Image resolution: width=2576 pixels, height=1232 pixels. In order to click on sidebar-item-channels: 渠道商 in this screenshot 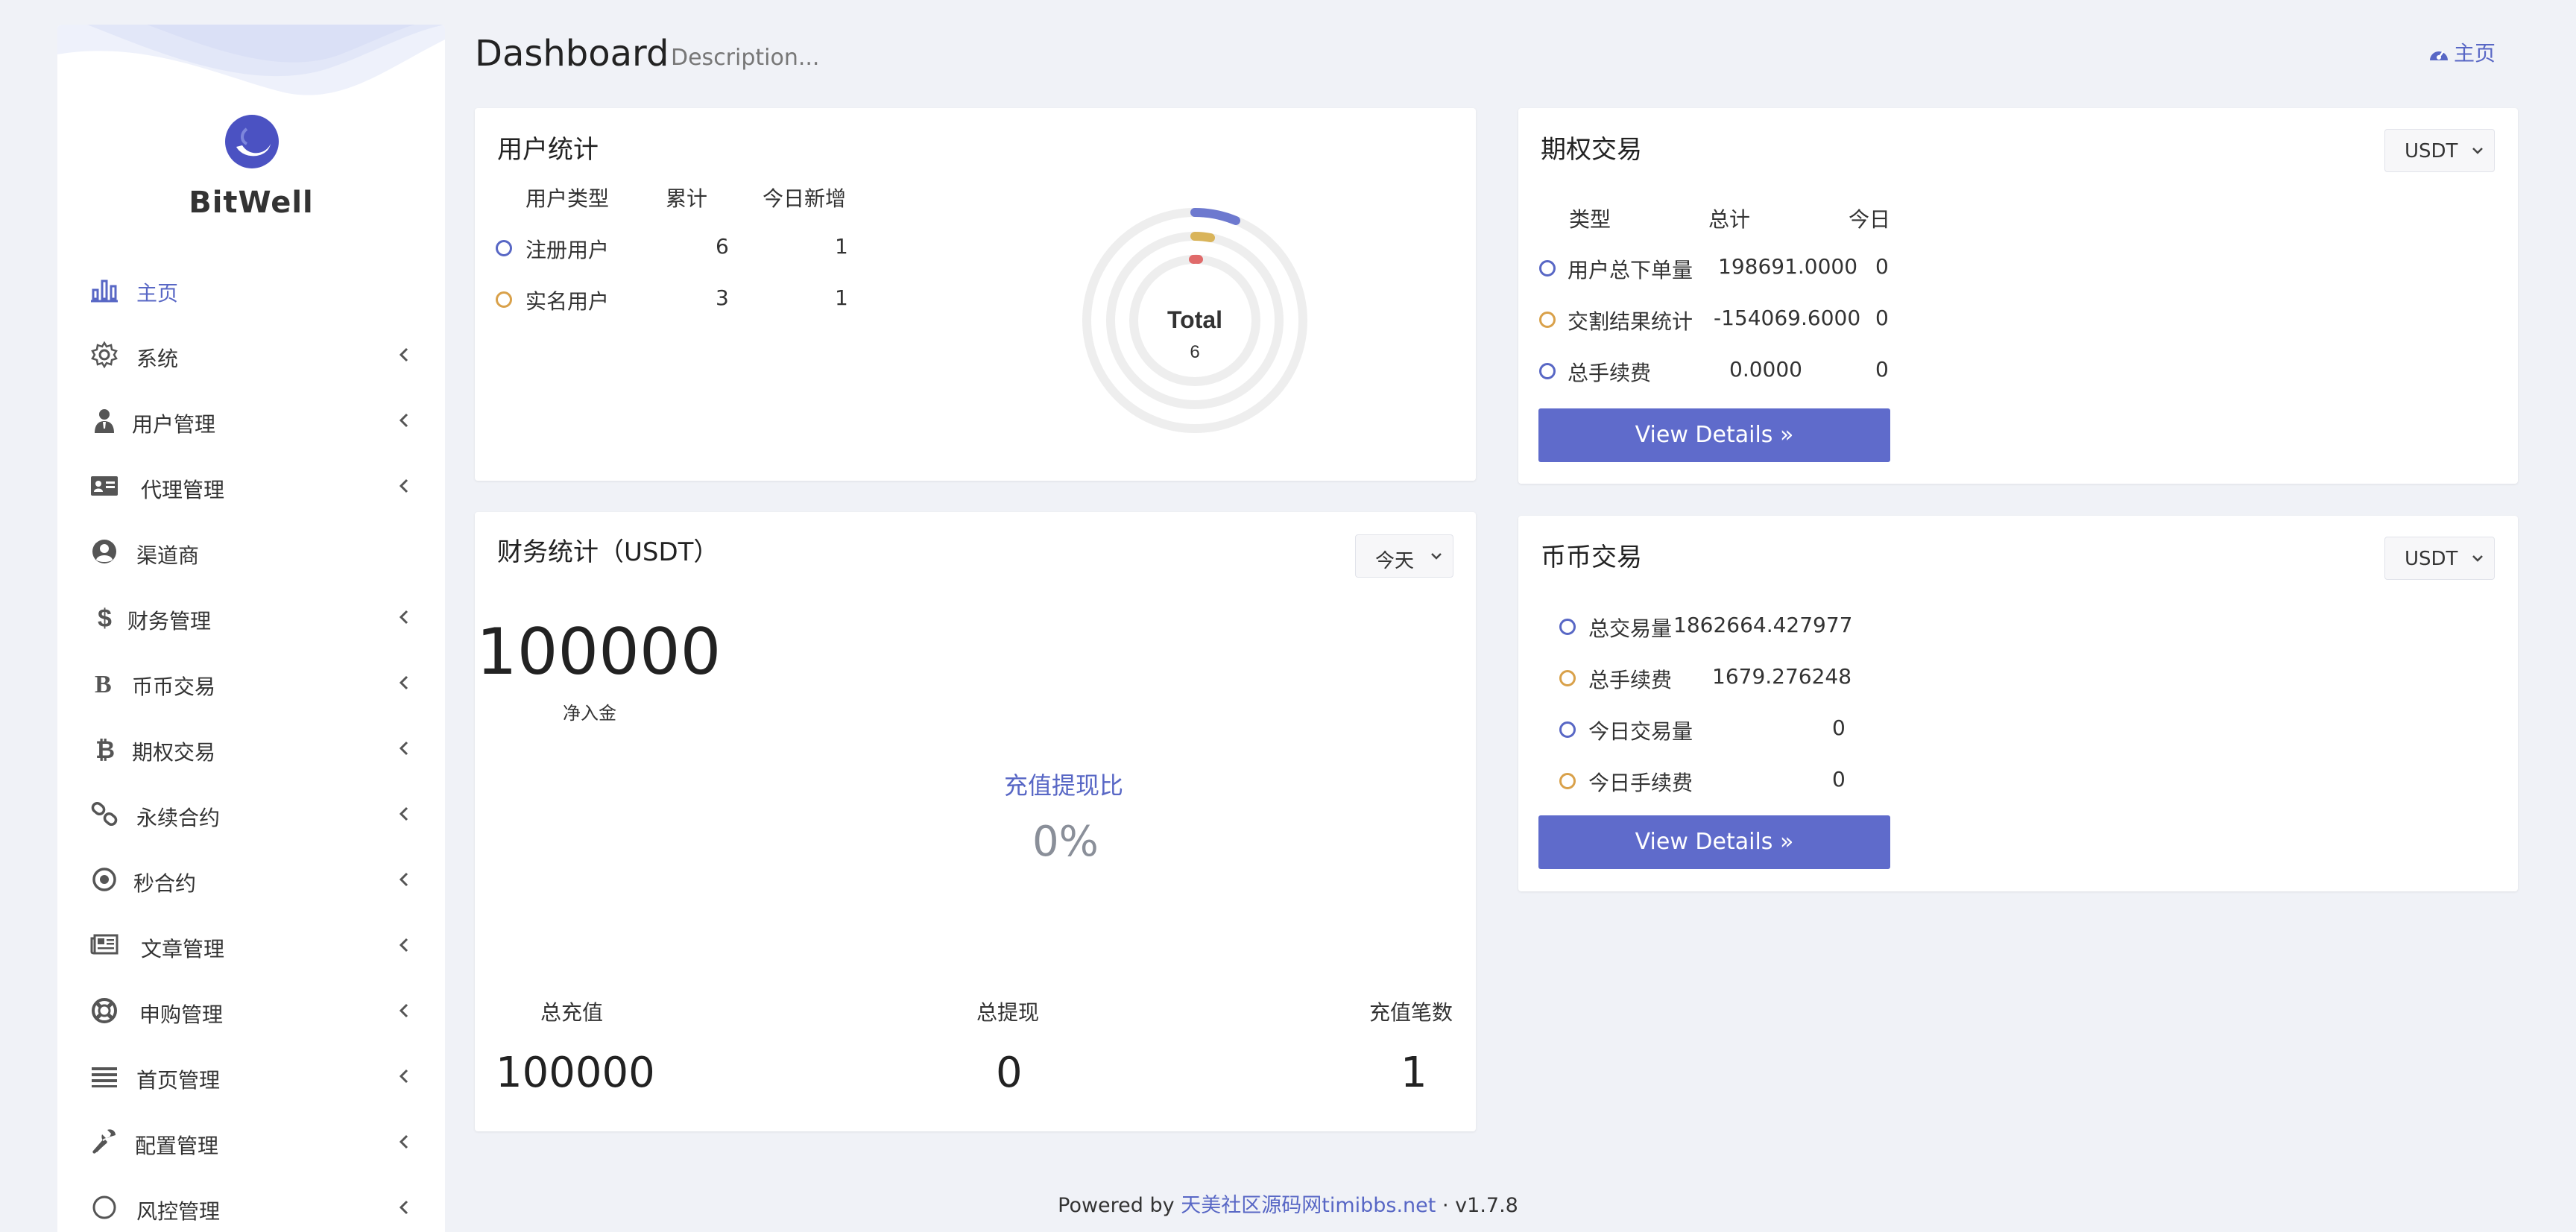, I will do `click(251, 551)`.